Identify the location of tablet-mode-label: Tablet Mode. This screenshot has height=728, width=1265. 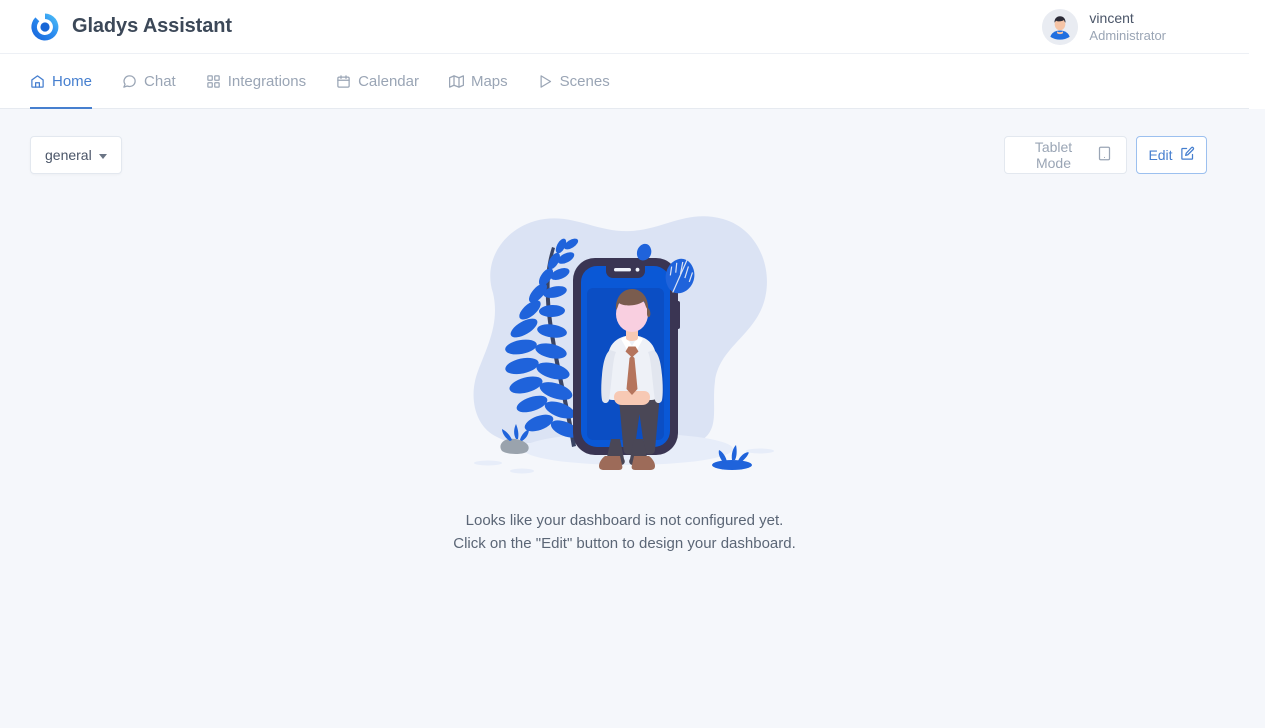
(1053, 155).